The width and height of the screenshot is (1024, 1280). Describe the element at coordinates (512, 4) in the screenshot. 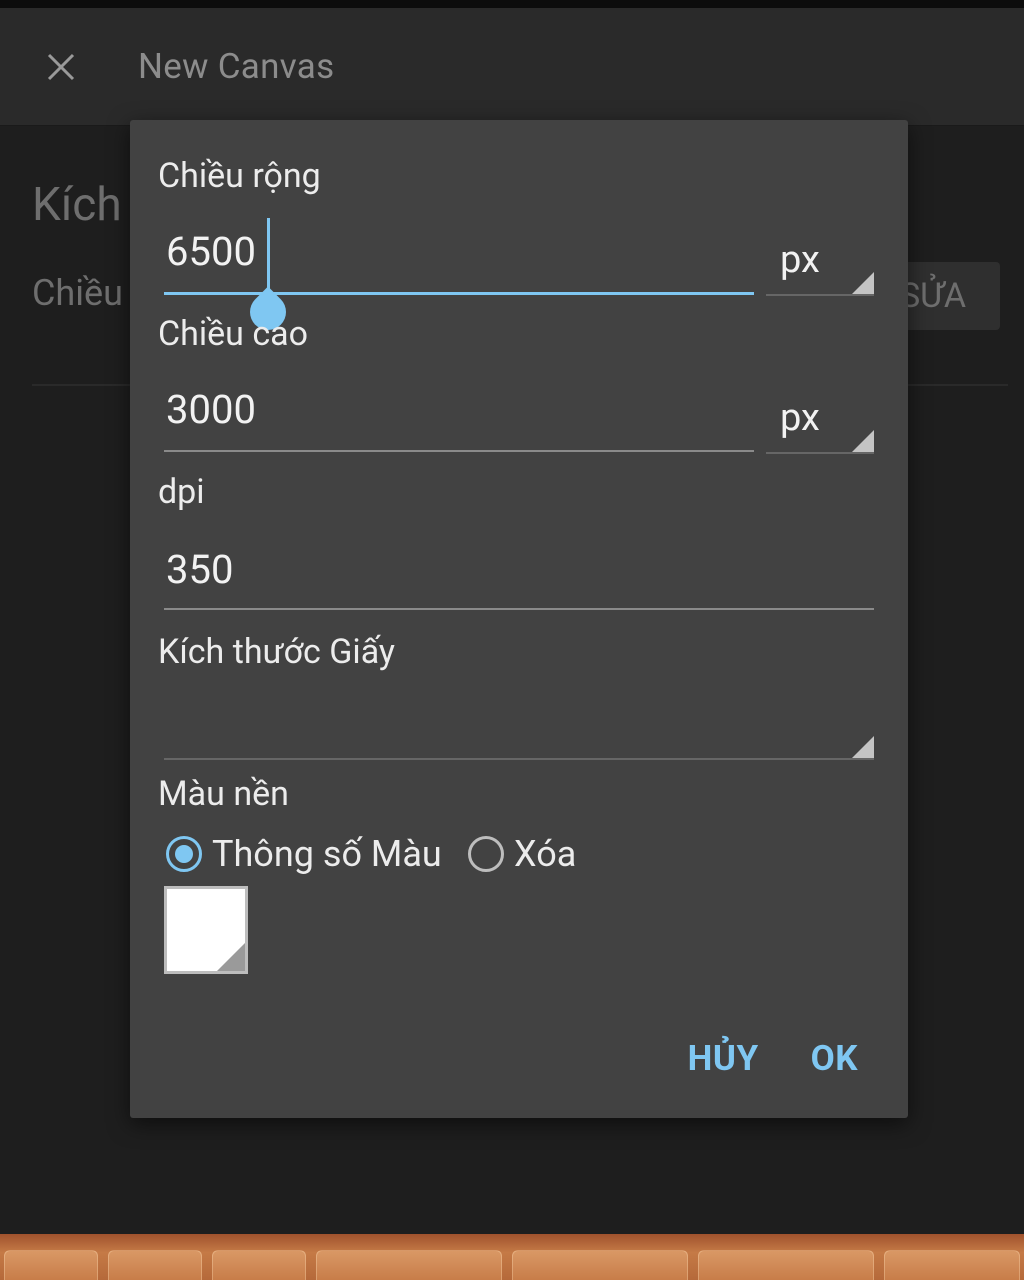

I see `status-strip` at that location.